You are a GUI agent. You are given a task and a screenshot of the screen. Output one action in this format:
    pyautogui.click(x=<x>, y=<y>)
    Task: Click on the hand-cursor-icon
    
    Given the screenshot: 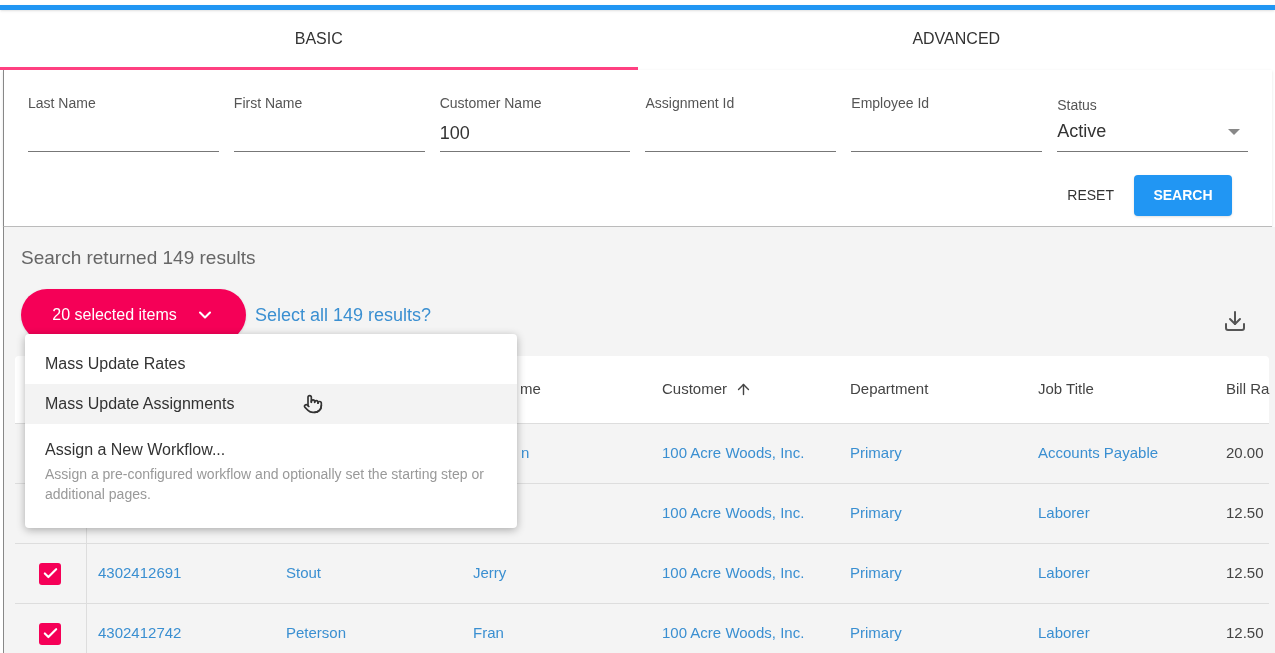 What is the action you would take?
    pyautogui.click(x=313, y=404)
    